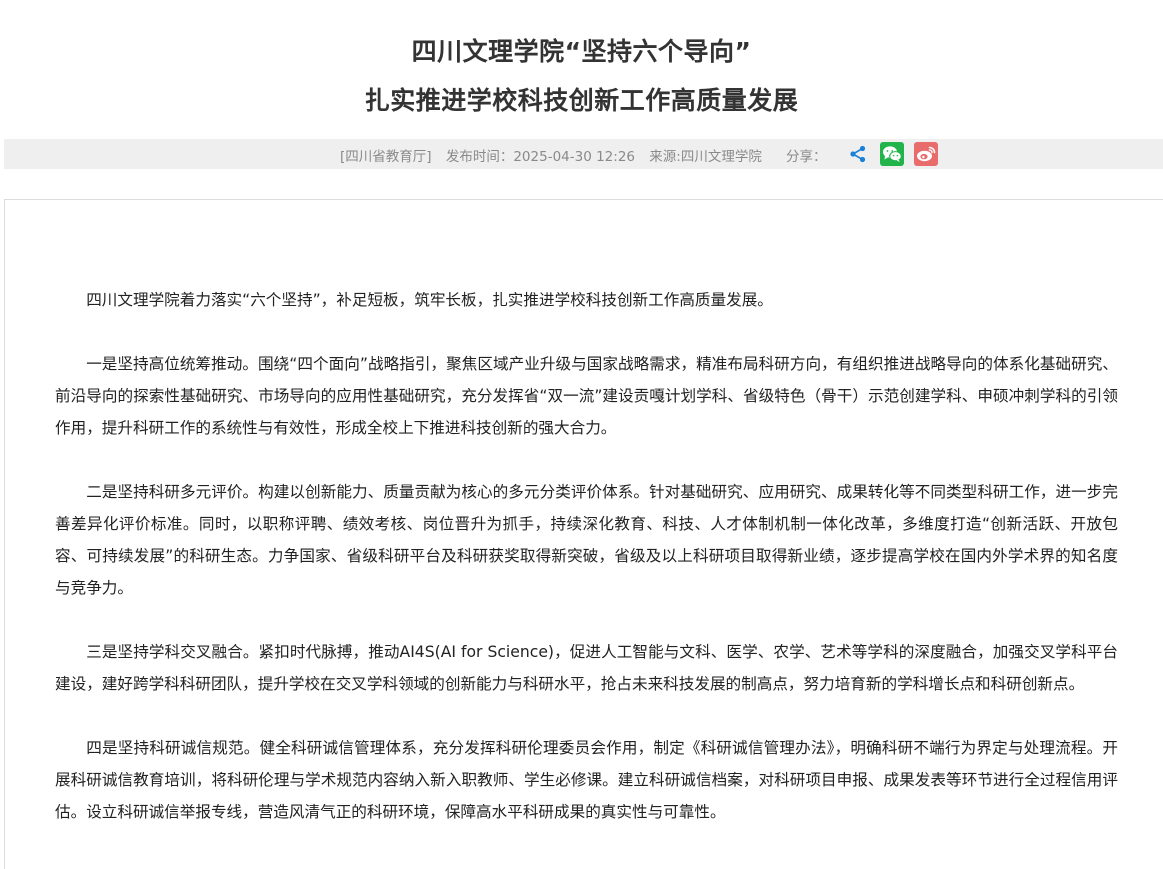  I want to click on wechat-icon, so click(892, 154).